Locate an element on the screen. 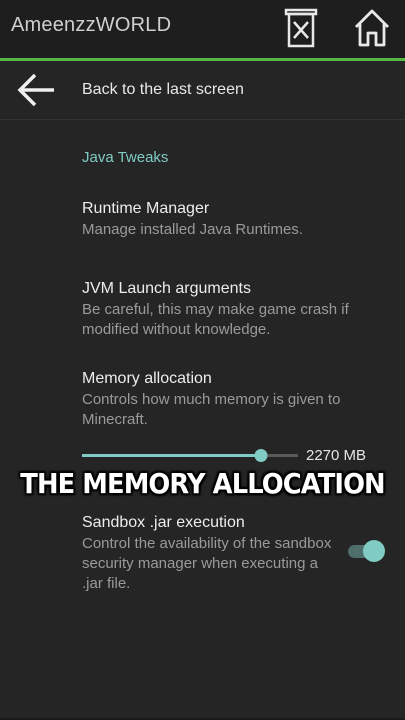 Image resolution: width=405 pixels, height=720 pixels. delete-icon is located at coordinates (301, 28).